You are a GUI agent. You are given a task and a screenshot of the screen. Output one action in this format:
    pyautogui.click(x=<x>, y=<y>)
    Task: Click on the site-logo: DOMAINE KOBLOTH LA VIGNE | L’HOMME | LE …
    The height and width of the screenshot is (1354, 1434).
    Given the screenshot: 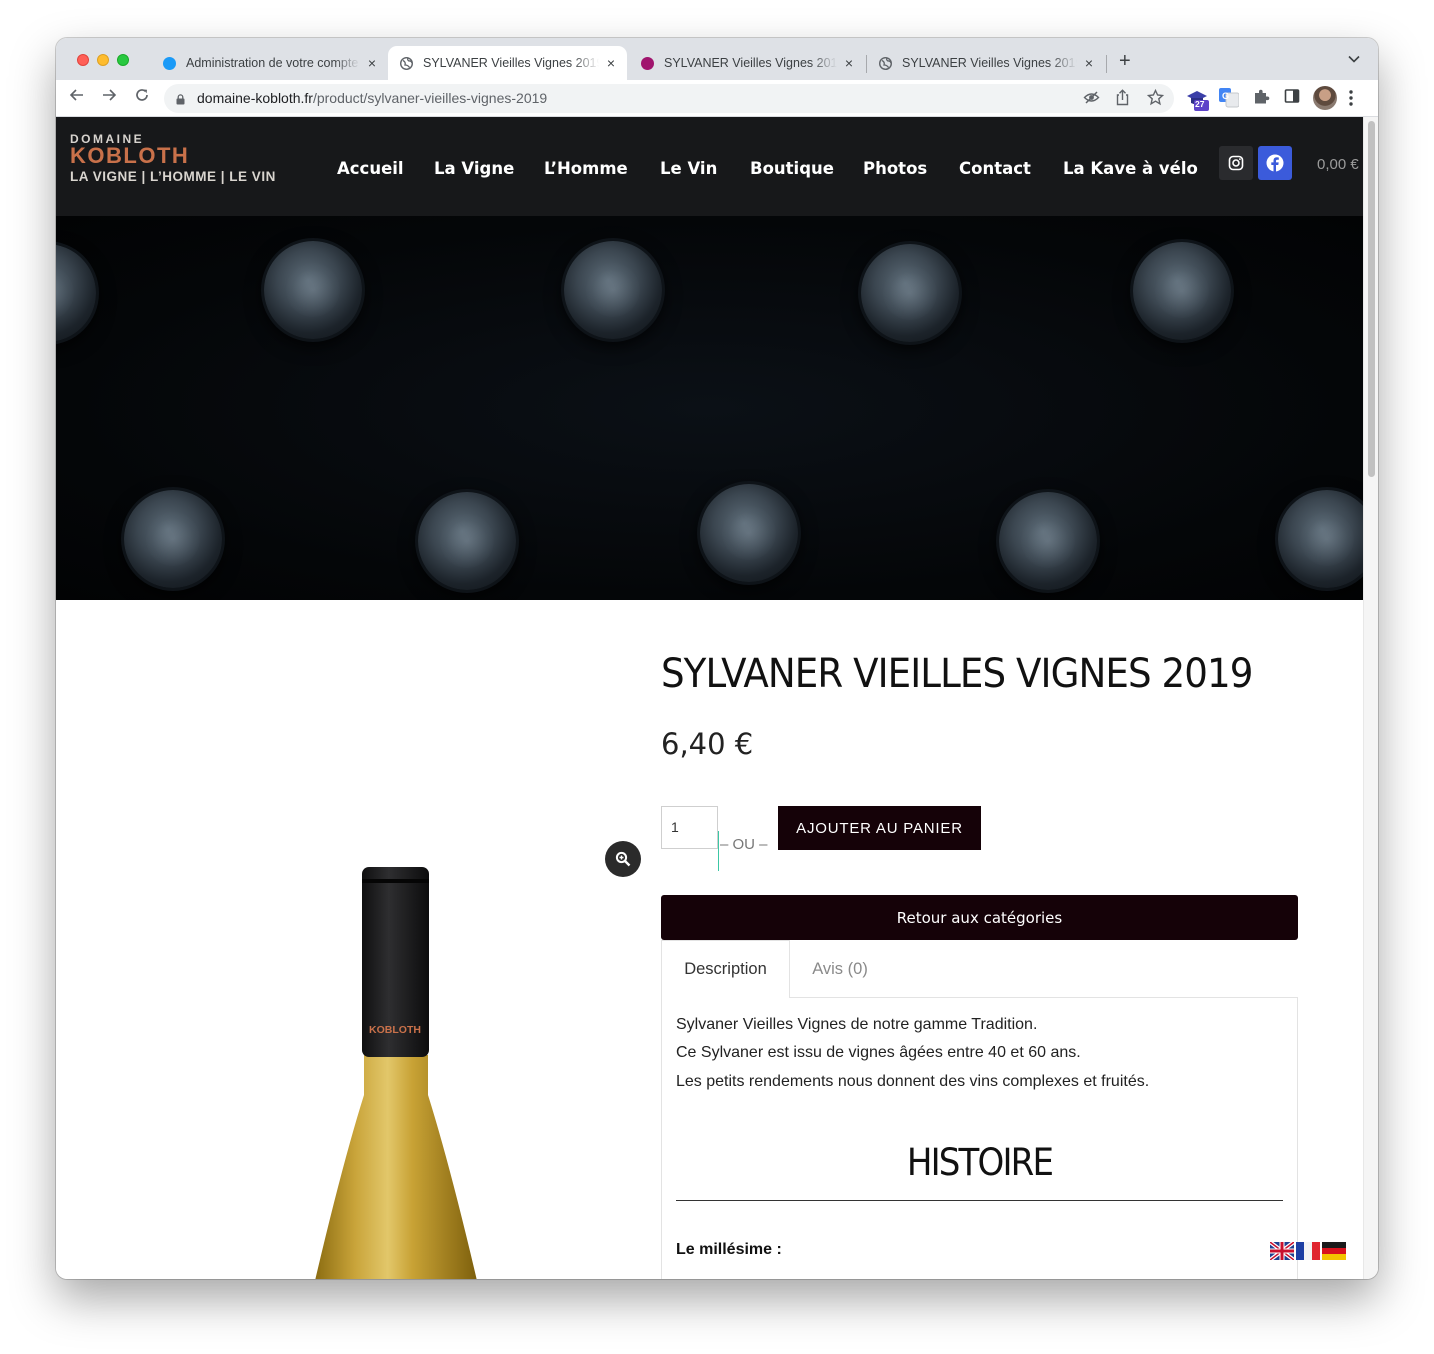 What is the action you would take?
    pyautogui.click(x=173, y=159)
    